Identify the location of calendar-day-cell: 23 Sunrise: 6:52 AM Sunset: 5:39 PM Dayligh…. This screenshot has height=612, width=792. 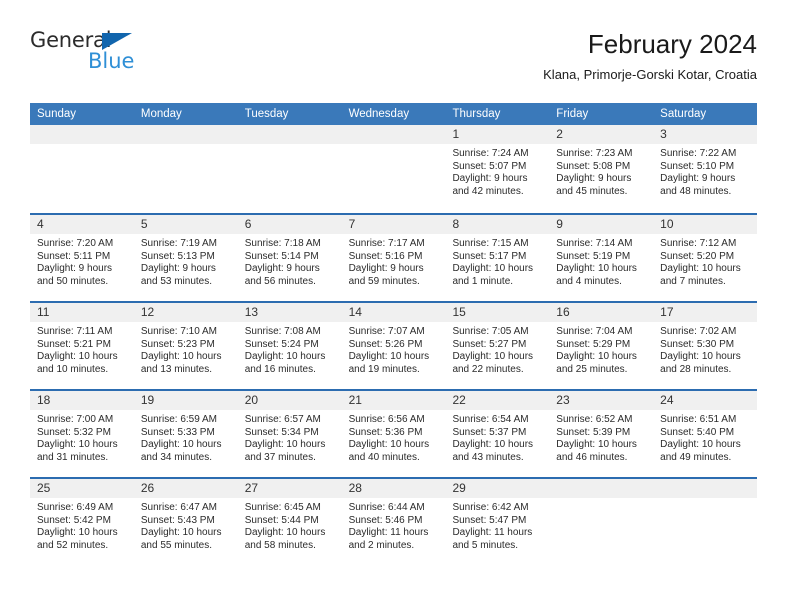
(601, 434).